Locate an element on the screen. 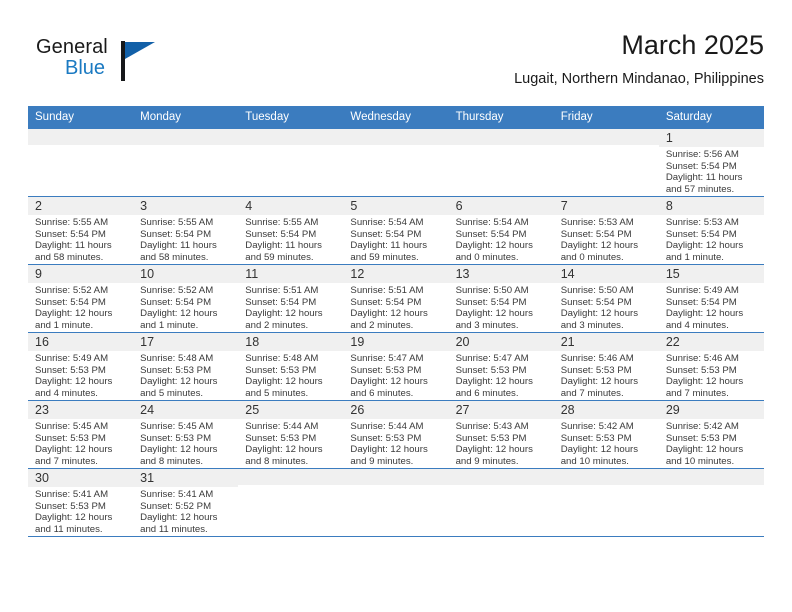  daylight-text: Daylight: 12 hours and 2 minutes. is located at coordinates (389, 319).